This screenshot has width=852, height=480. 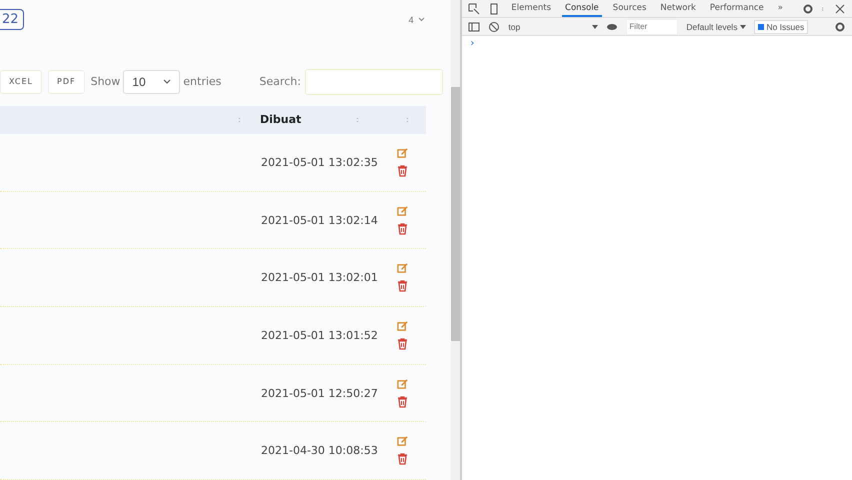 I want to click on export-button: PDF, so click(x=66, y=82).